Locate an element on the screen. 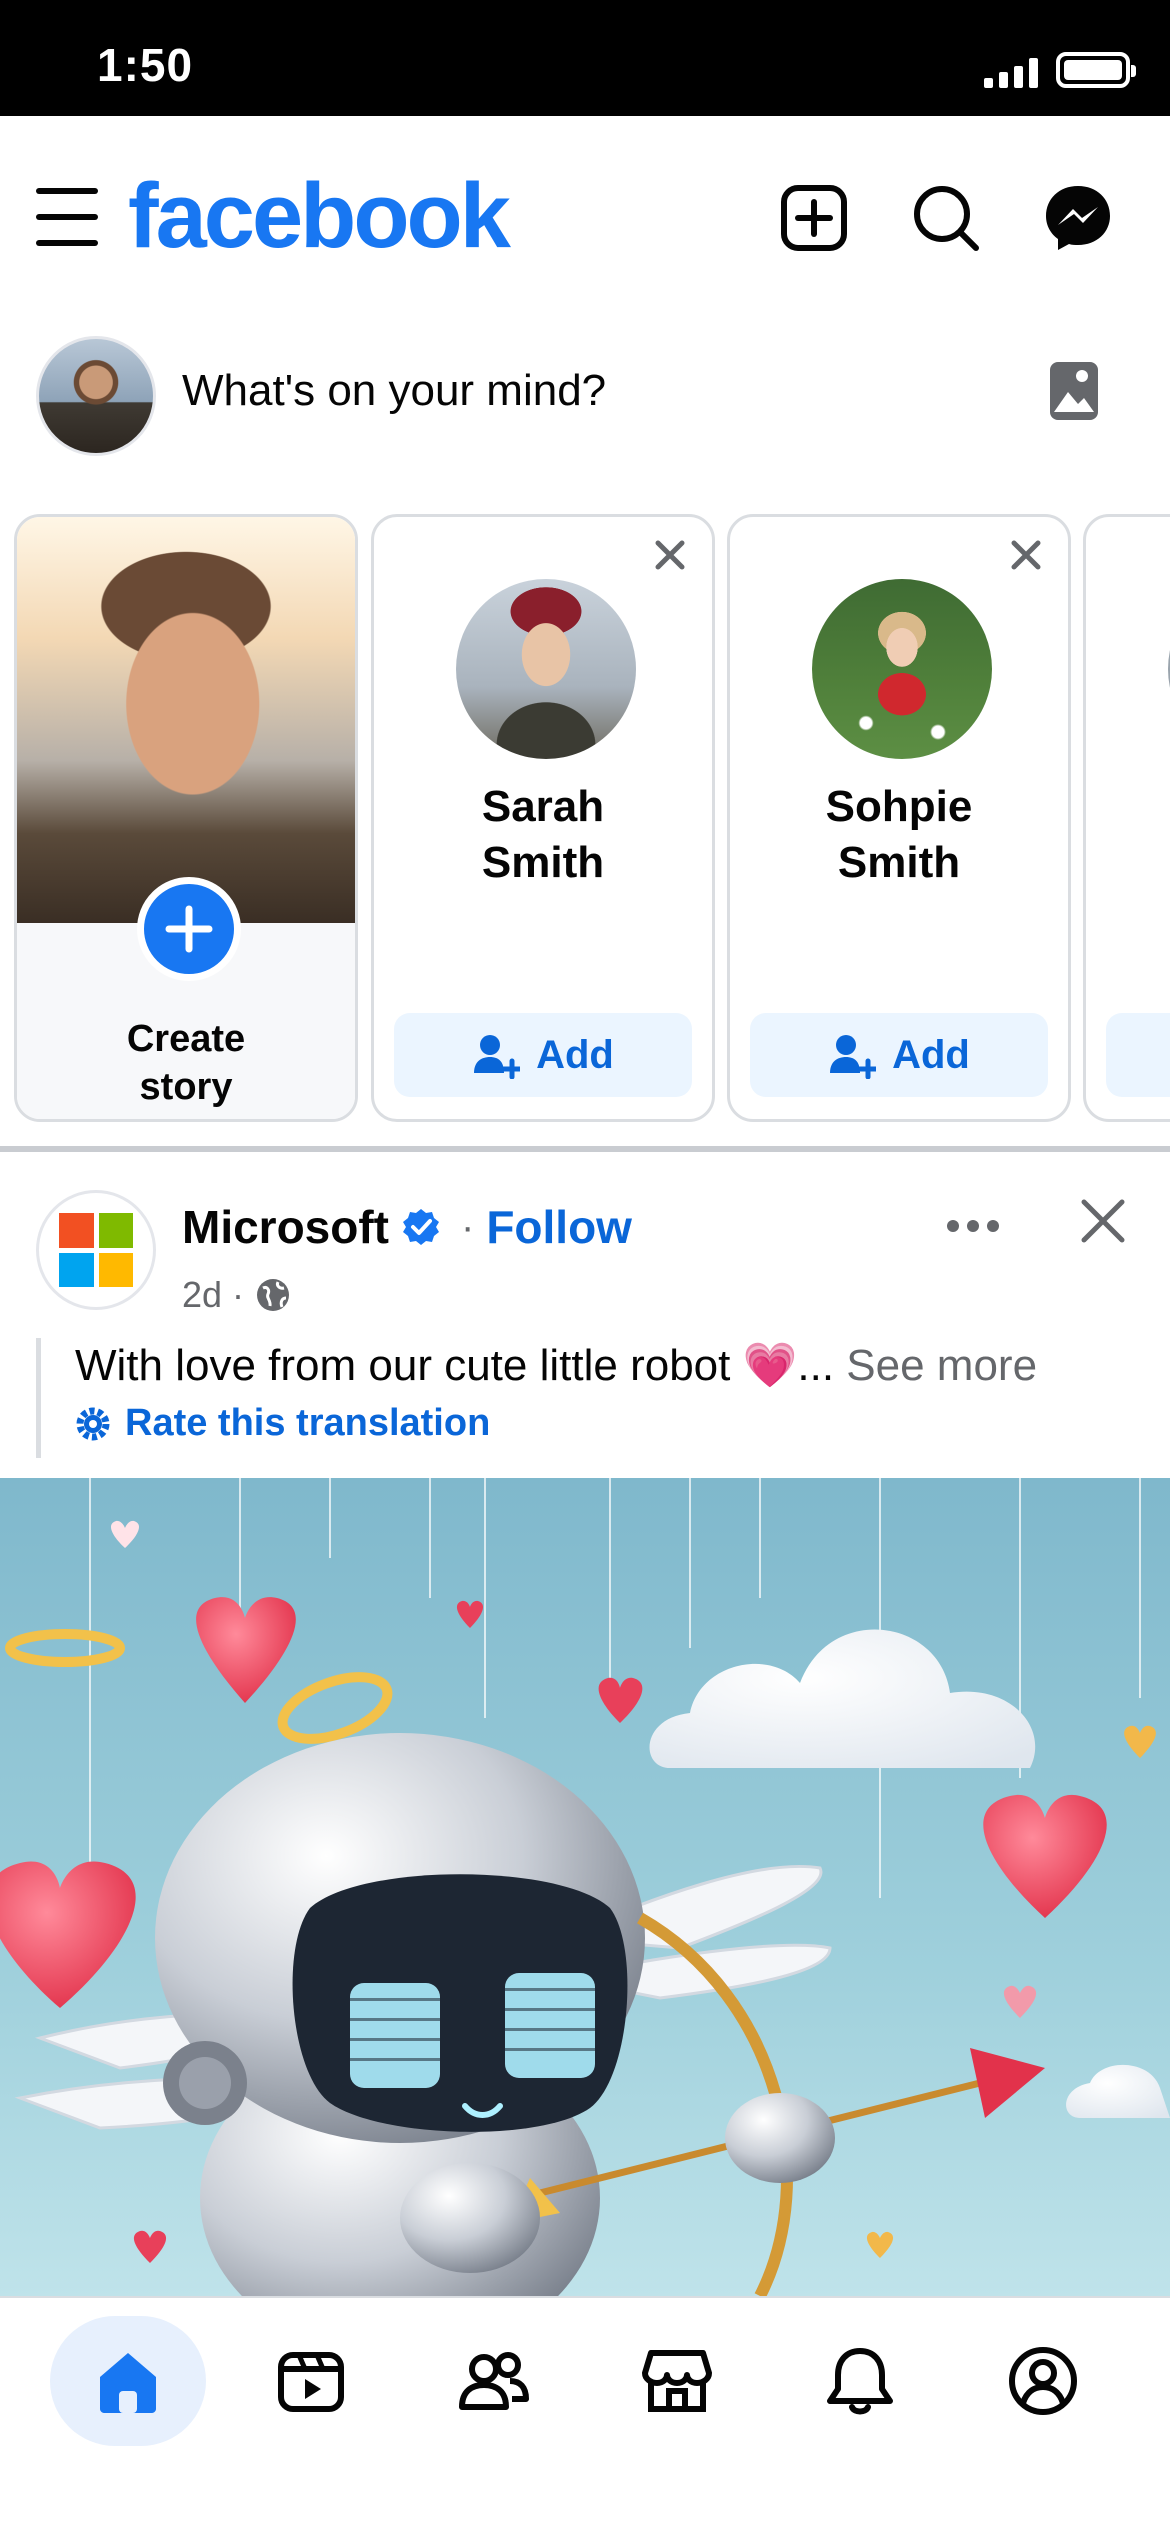  signal-icon is located at coordinates (1011, 73).